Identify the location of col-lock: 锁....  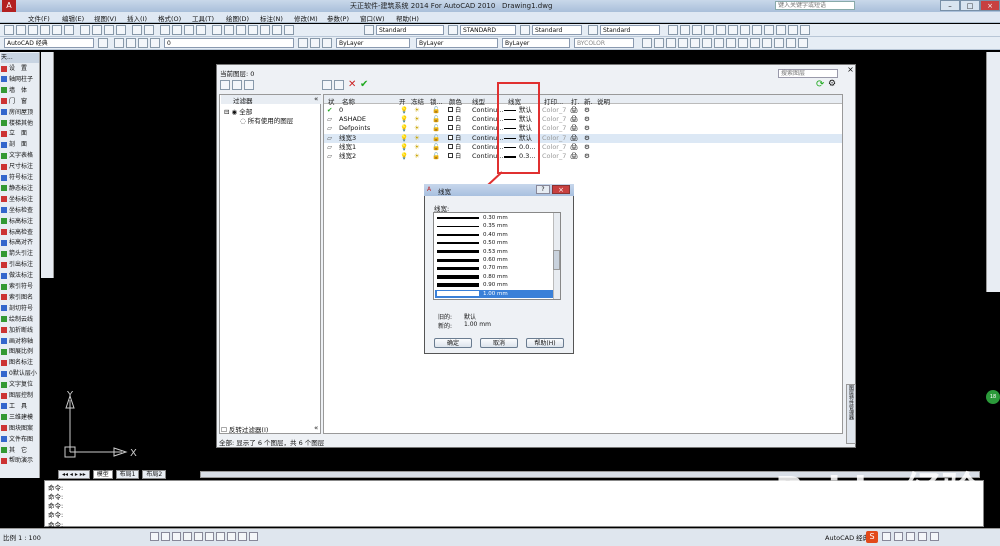
(436, 101).